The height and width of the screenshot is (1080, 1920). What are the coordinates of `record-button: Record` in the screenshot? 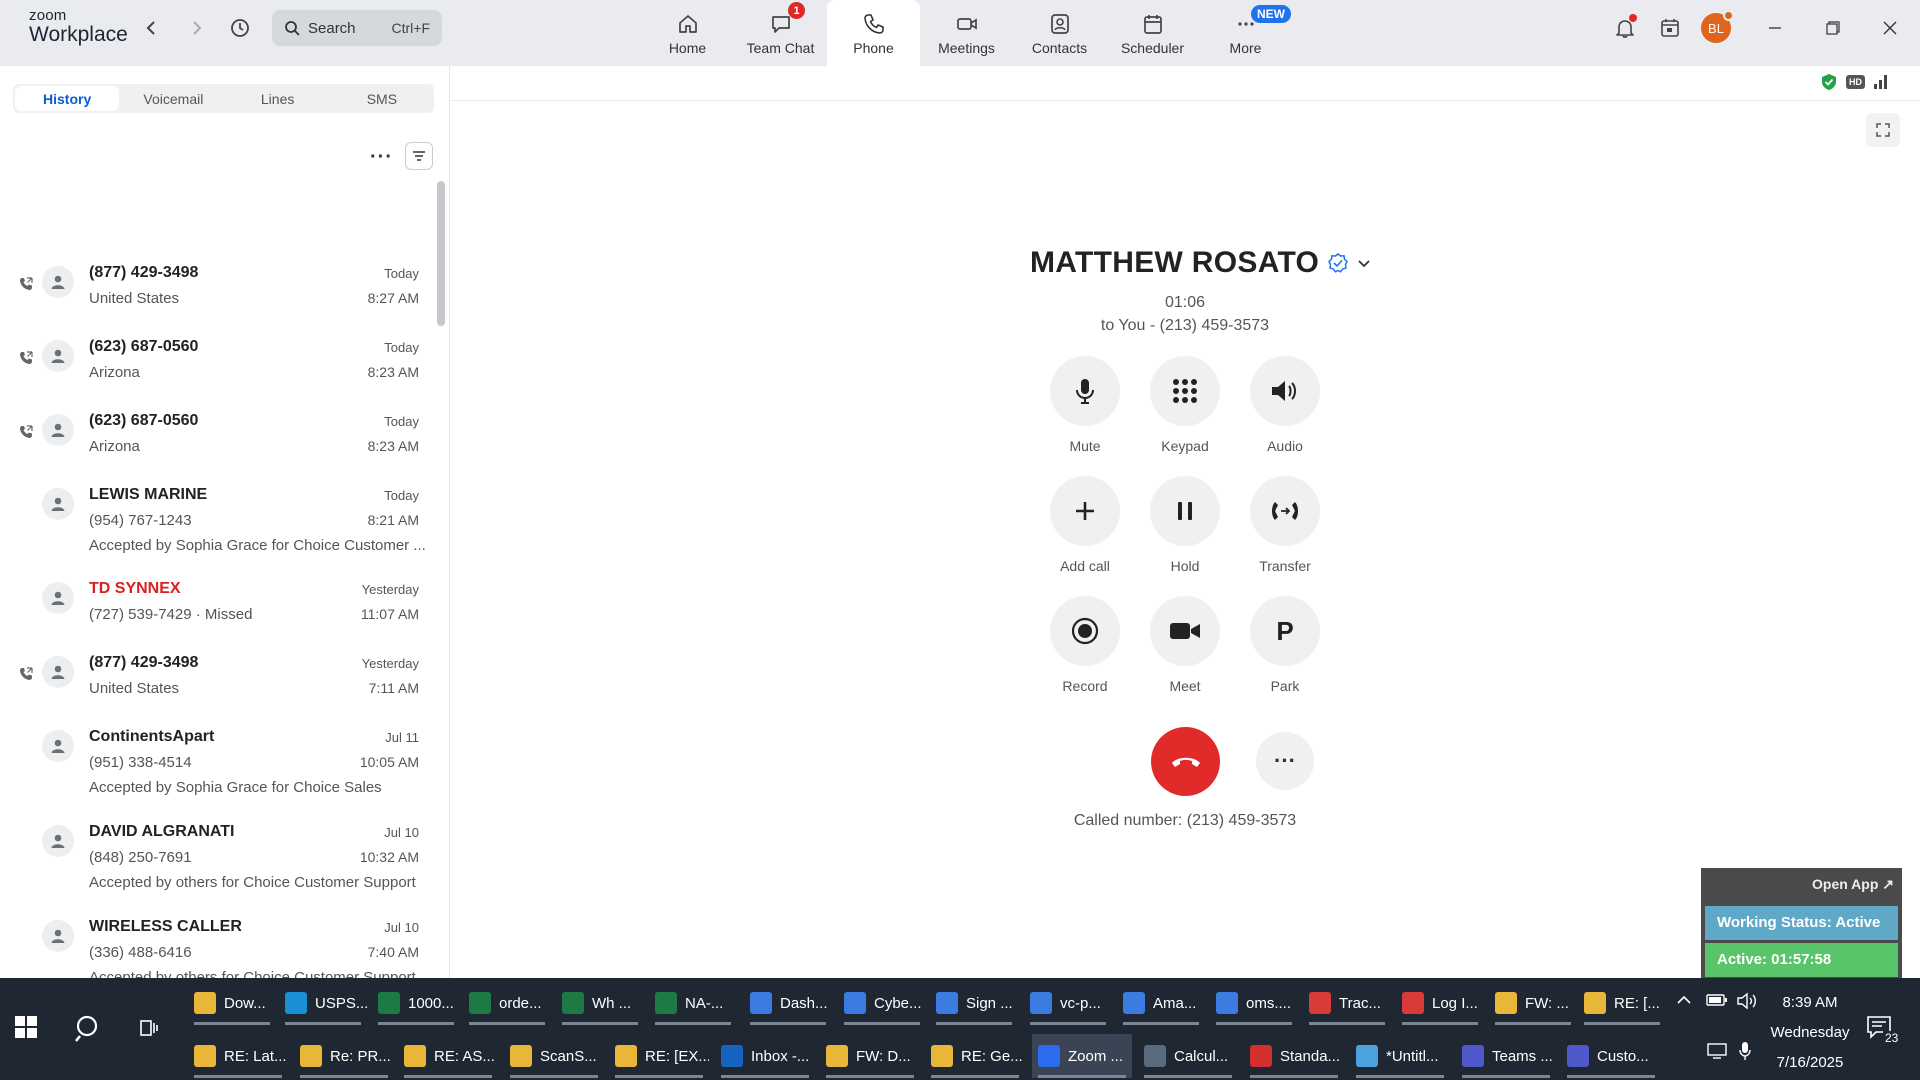 It's located at (1085, 645).